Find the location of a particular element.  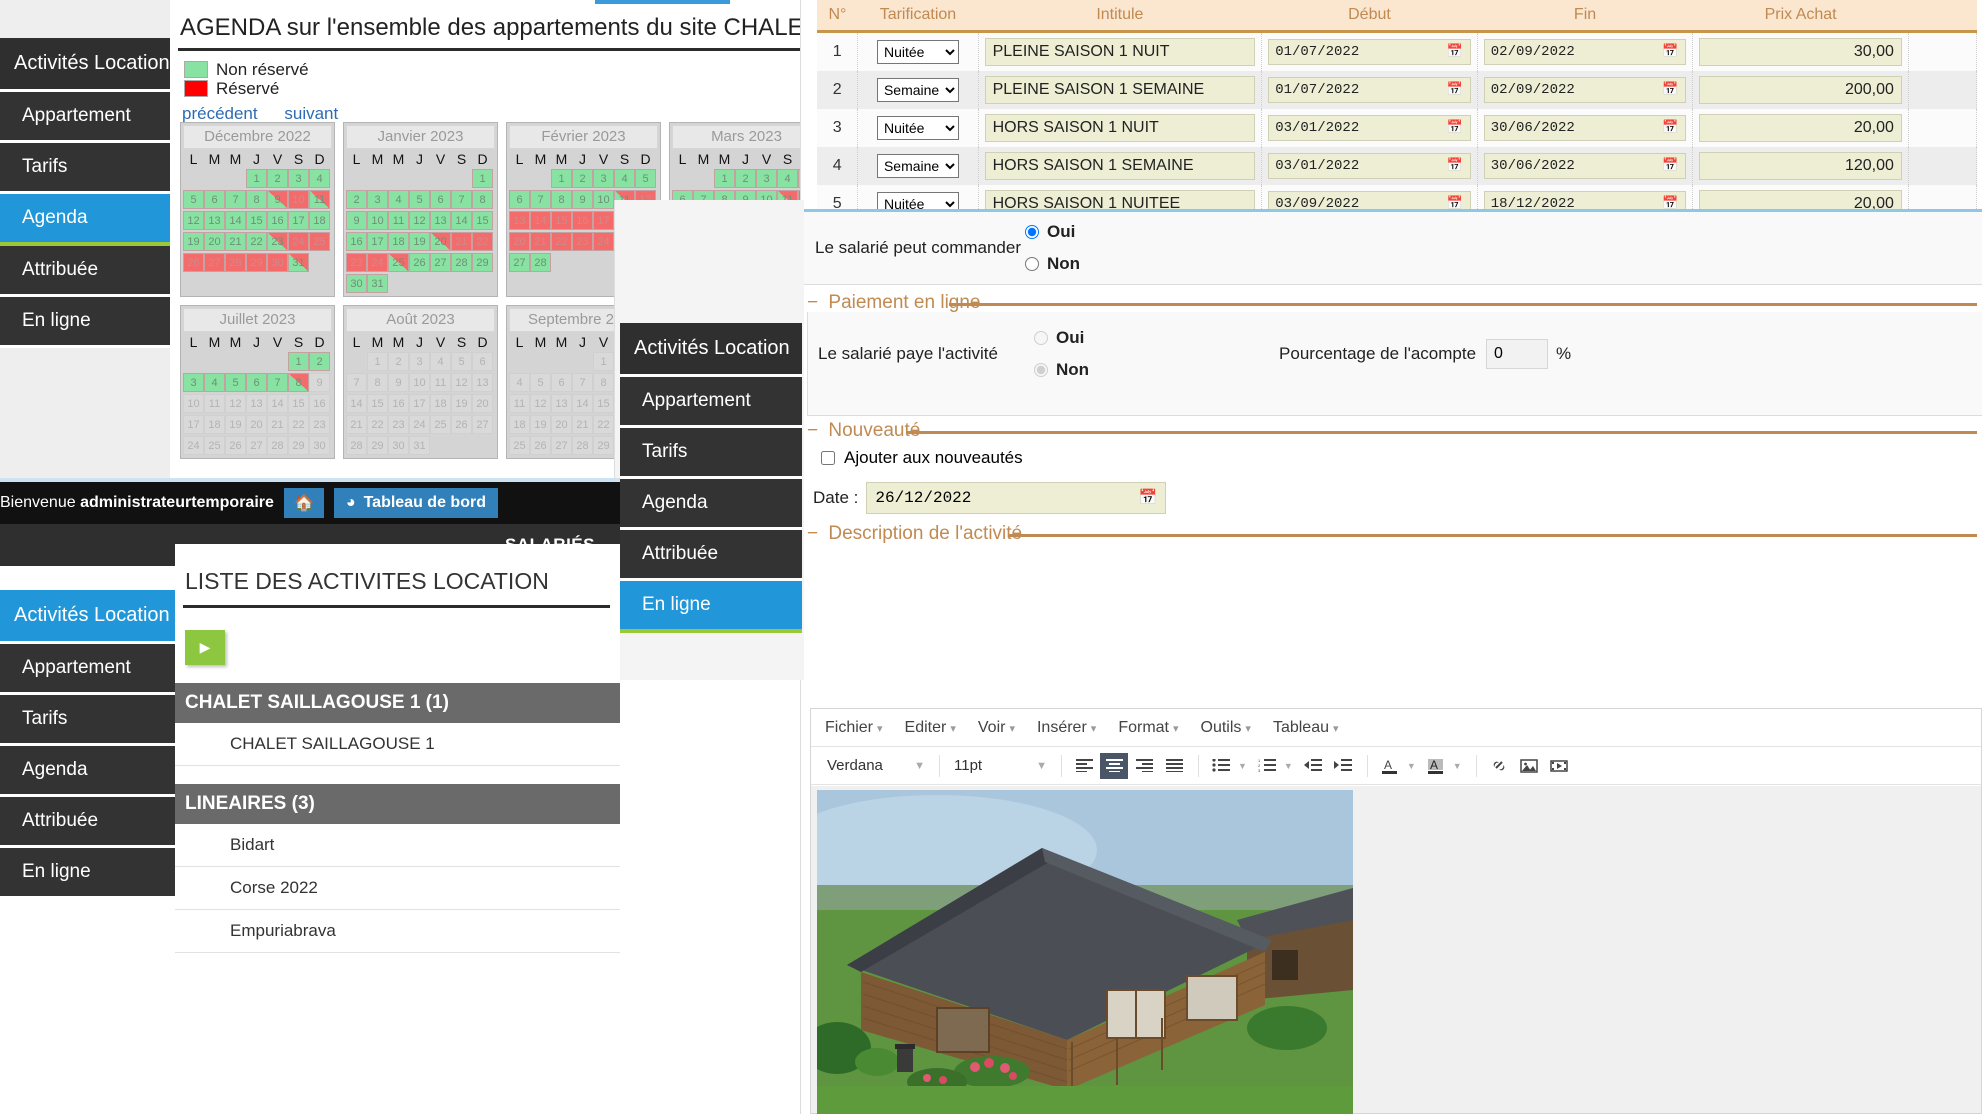

calendar-cell-free: 15 is located at coordinates (256, 220).